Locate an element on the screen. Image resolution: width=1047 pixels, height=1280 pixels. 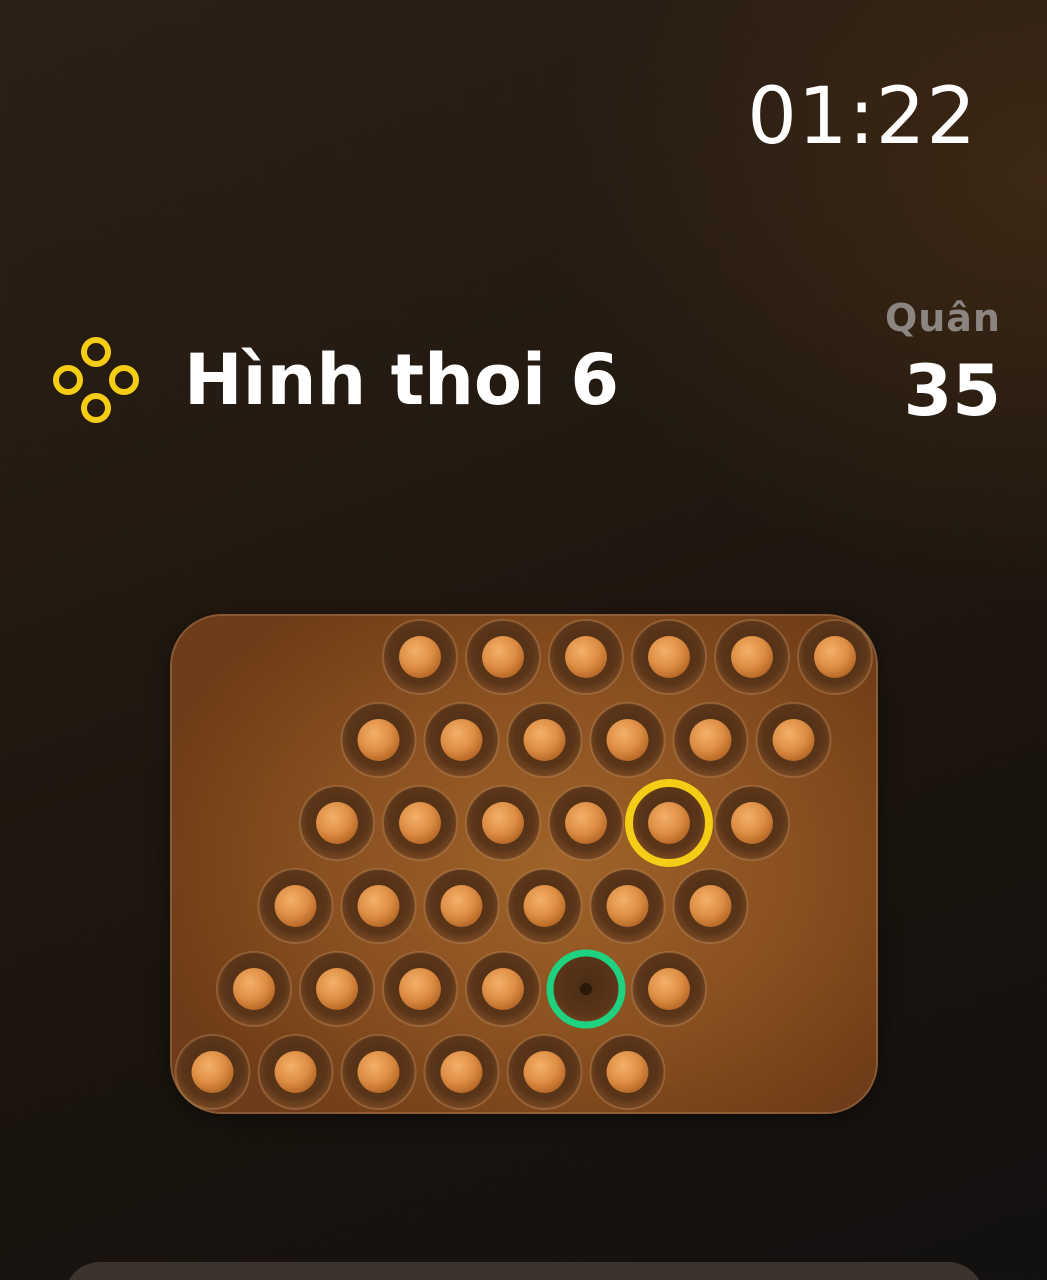
four-rings-icon is located at coordinates (96, 380).